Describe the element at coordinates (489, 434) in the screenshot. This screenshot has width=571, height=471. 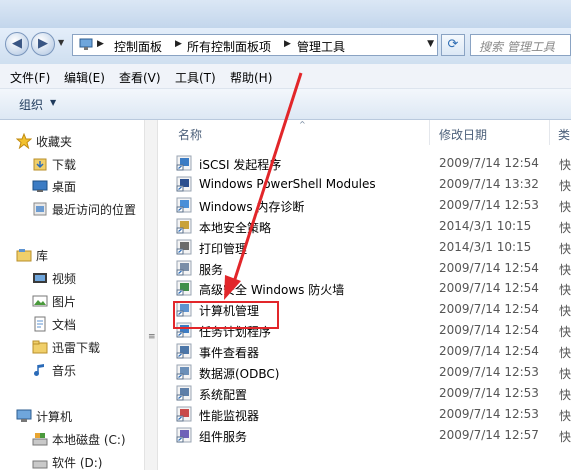
I see `file-date: 2009/7/14 12:57` at that location.